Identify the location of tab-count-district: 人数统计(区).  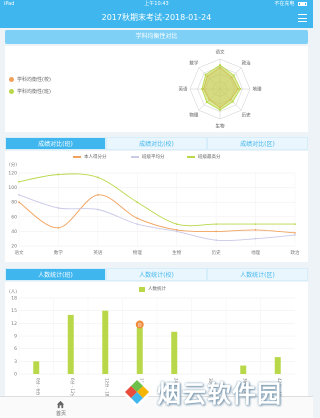
(257, 274).